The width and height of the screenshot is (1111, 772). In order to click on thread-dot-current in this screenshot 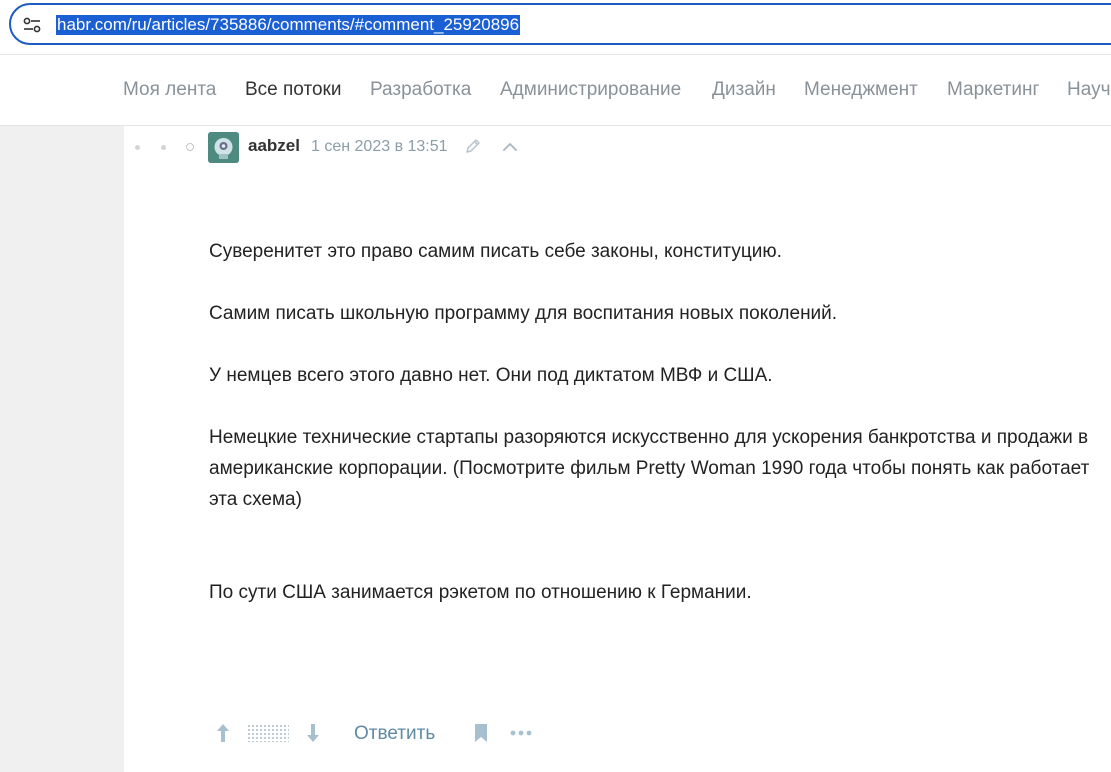, I will do `click(190, 147)`.